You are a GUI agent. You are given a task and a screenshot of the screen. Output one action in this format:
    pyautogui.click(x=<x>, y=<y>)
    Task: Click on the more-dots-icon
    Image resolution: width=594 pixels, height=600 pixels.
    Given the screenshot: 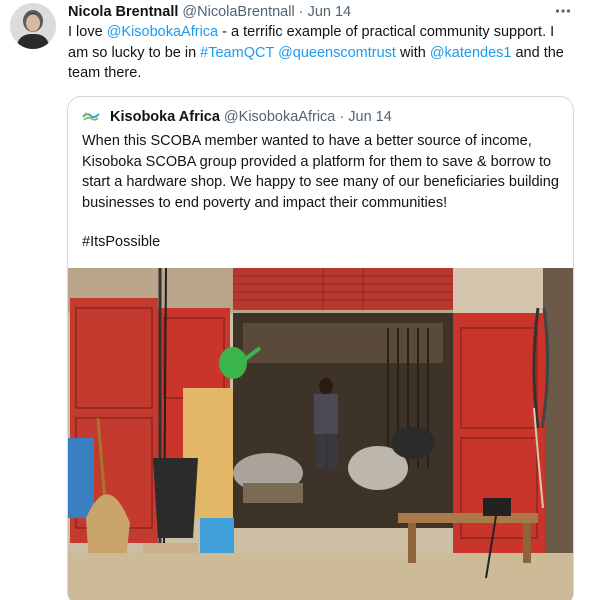 What is the action you would take?
    pyautogui.click(x=563, y=11)
    